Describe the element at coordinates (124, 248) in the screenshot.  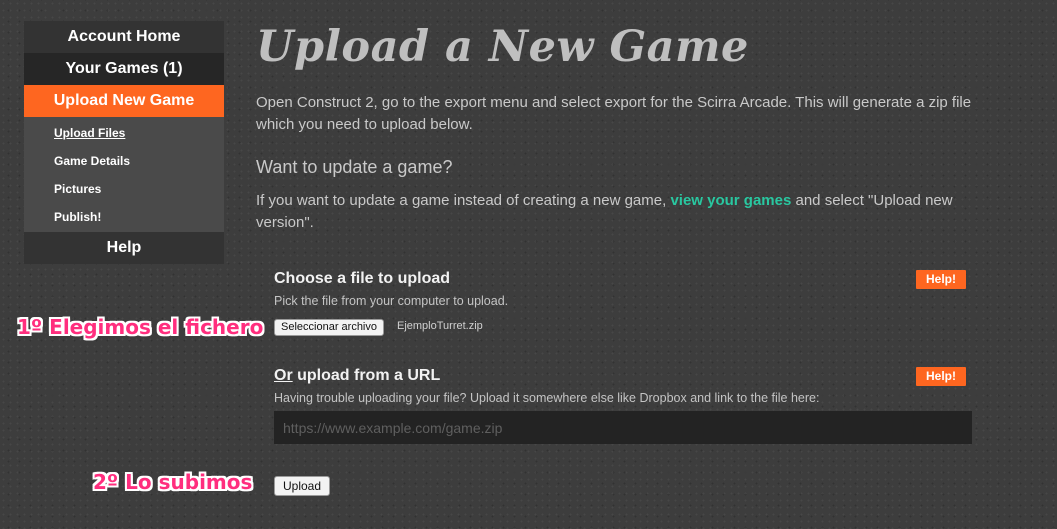
I see `sidebar-item-help: Help` at that location.